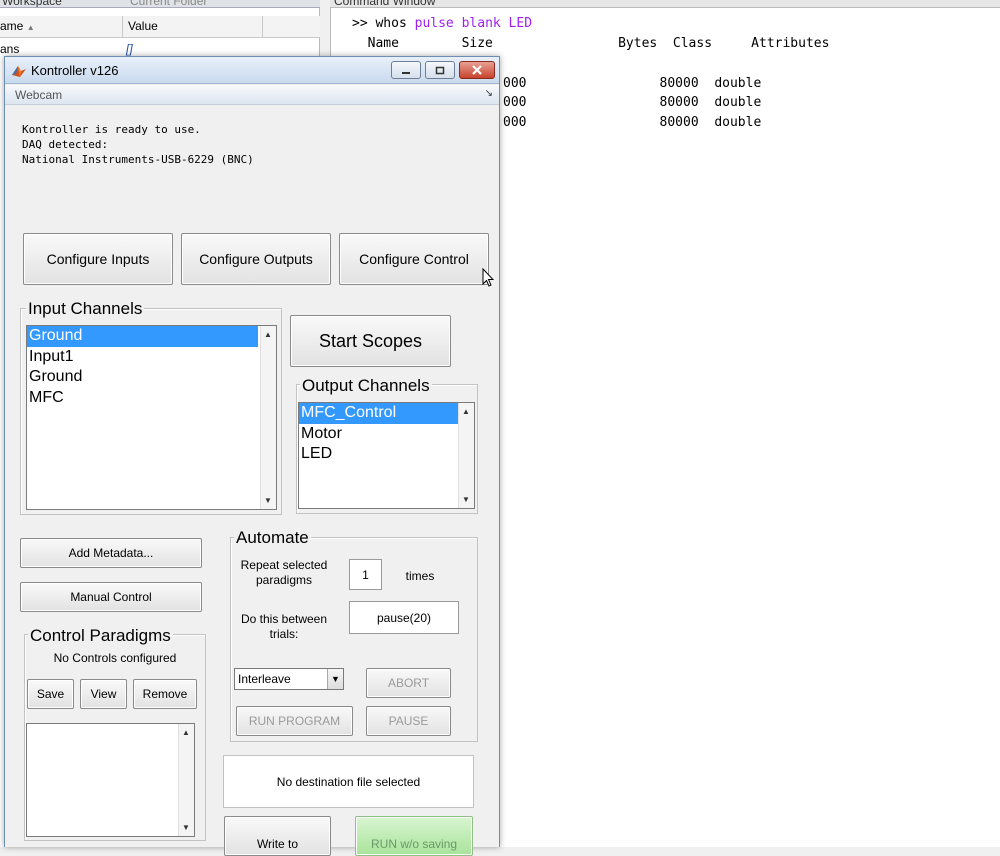 The width and height of the screenshot is (1000, 856). Describe the element at coordinates (414, 836) in the screenshot. I see `run-without-saving-button: RUN w/o saving` at that location.